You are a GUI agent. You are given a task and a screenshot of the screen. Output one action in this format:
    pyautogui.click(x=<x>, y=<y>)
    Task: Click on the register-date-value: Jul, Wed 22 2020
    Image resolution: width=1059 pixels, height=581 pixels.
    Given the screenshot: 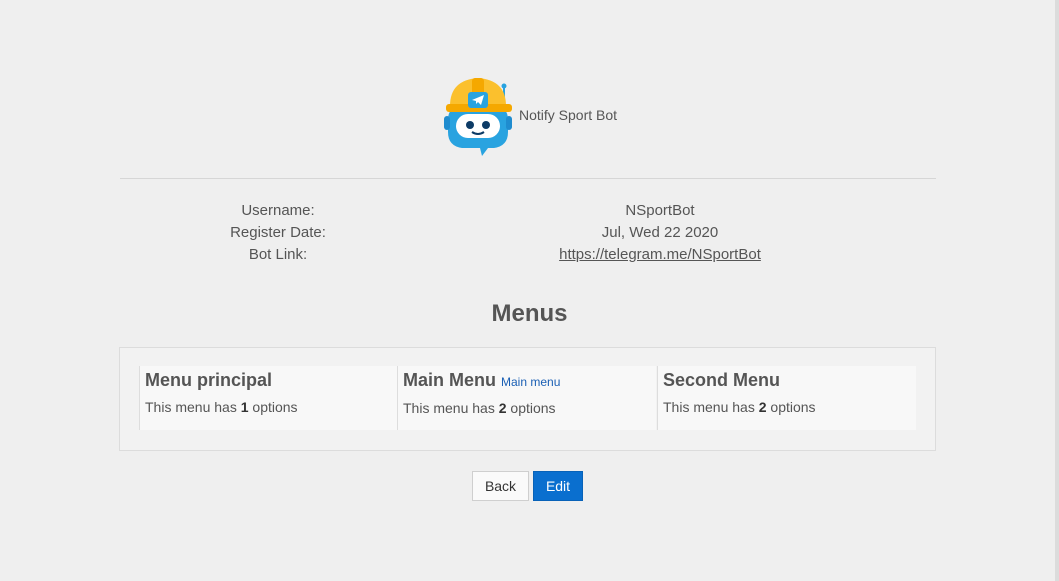 What is the action you would take?
    pyautogui.click(x=660, y=232)
    